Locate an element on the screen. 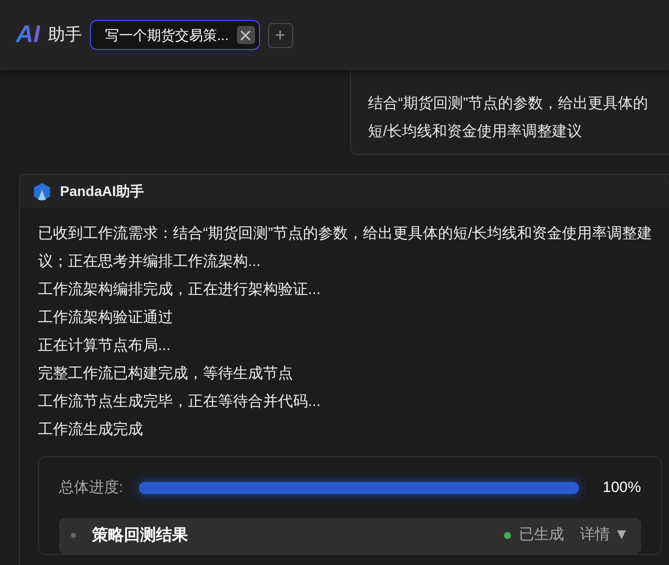 This screenshot has height=565, width=669. progress-percent: 100% is located at coordinates (621, 488).